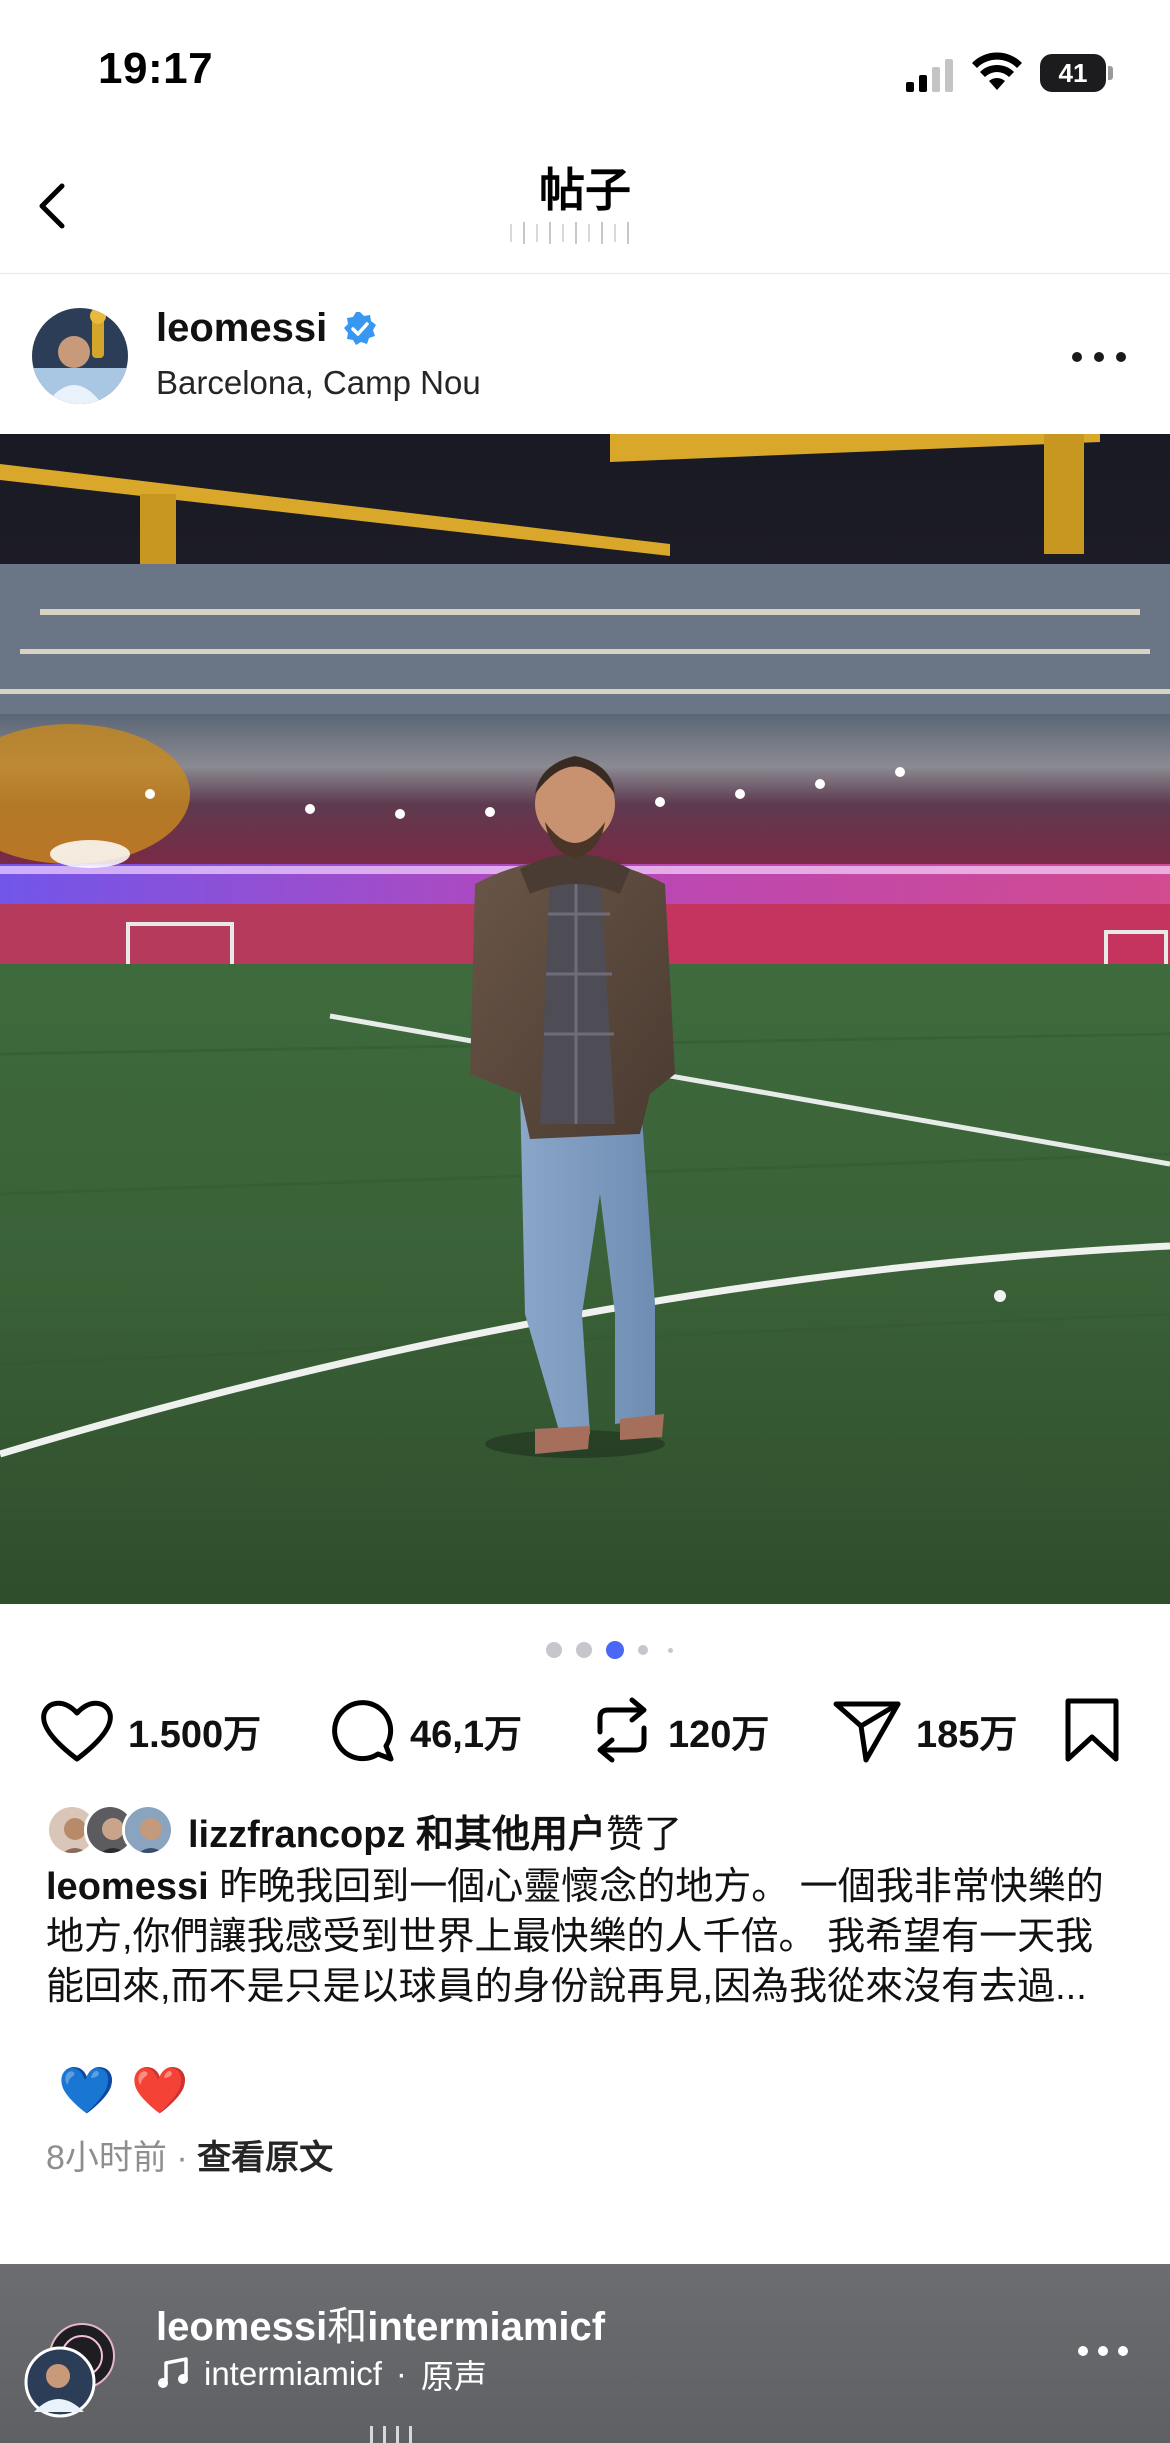  I want to click on repost-button: 120万, so click(679, 1730).